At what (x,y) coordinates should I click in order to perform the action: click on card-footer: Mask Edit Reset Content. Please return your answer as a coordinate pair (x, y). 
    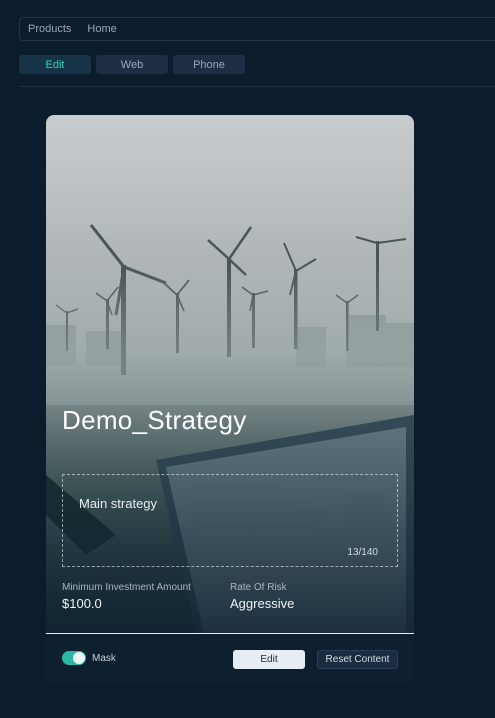
    Looking at the image, I should click on (230, 659).